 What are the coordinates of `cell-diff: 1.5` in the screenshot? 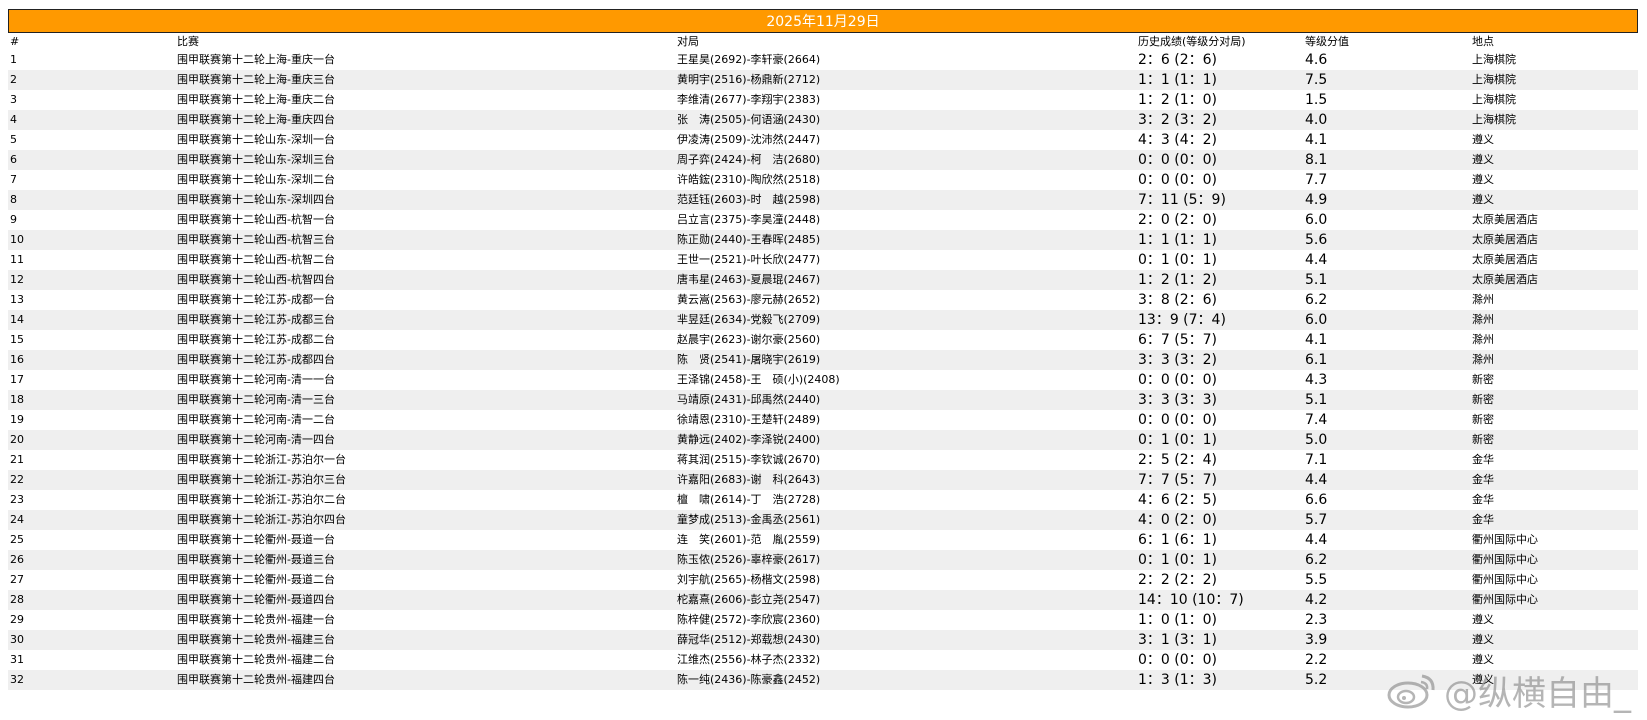 It's located at (1386, 100).